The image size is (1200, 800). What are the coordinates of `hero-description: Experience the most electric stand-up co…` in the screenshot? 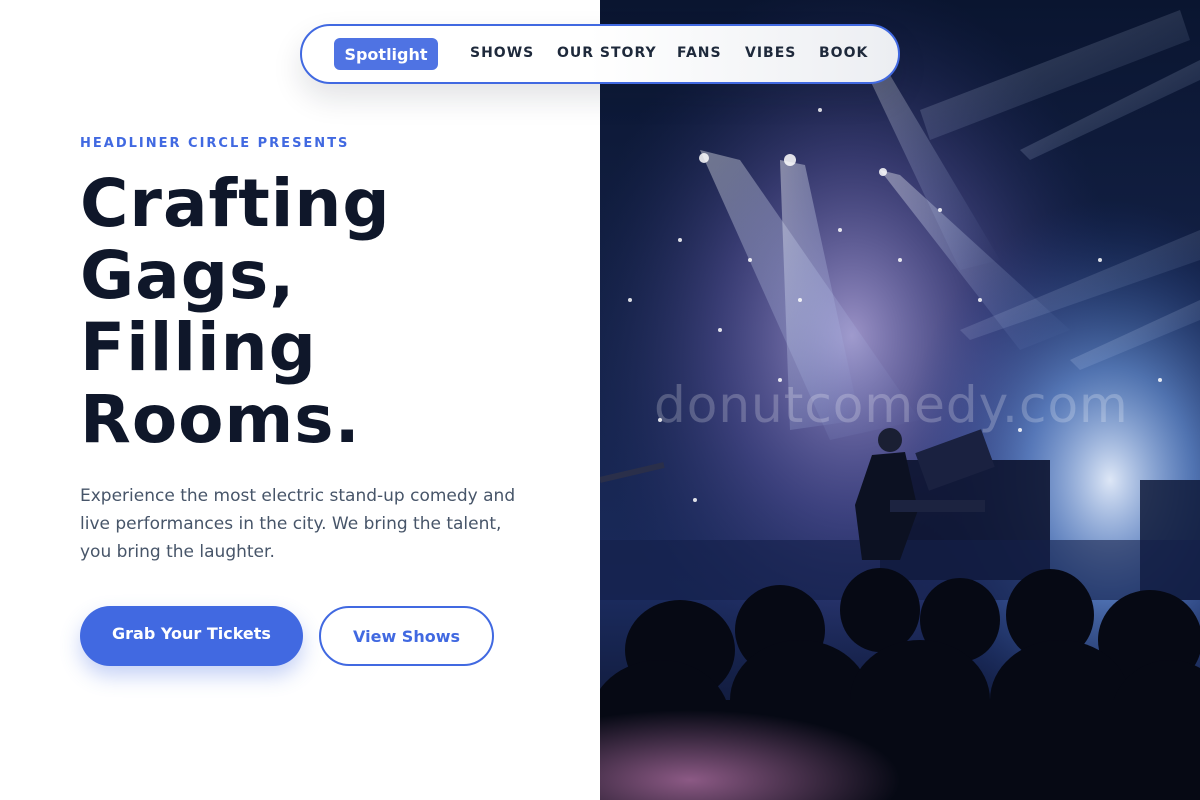 It's located at (298, 524).